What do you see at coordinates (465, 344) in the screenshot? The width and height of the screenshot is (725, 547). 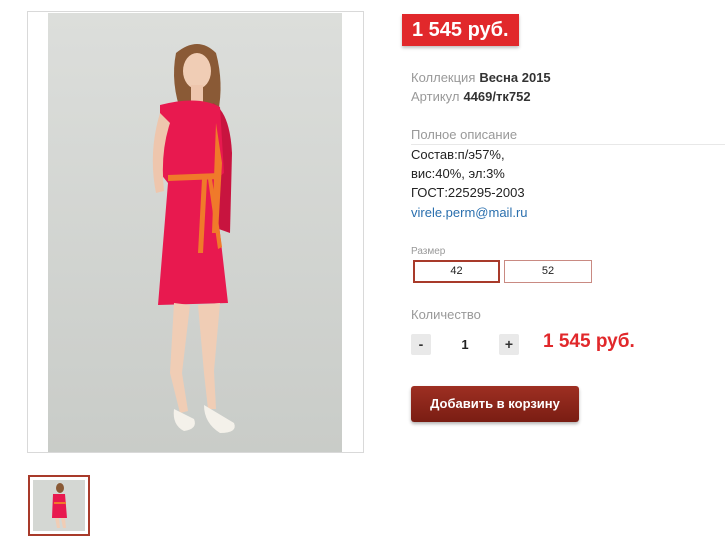 I see `quantity-input` at bounding box center [465, 344].